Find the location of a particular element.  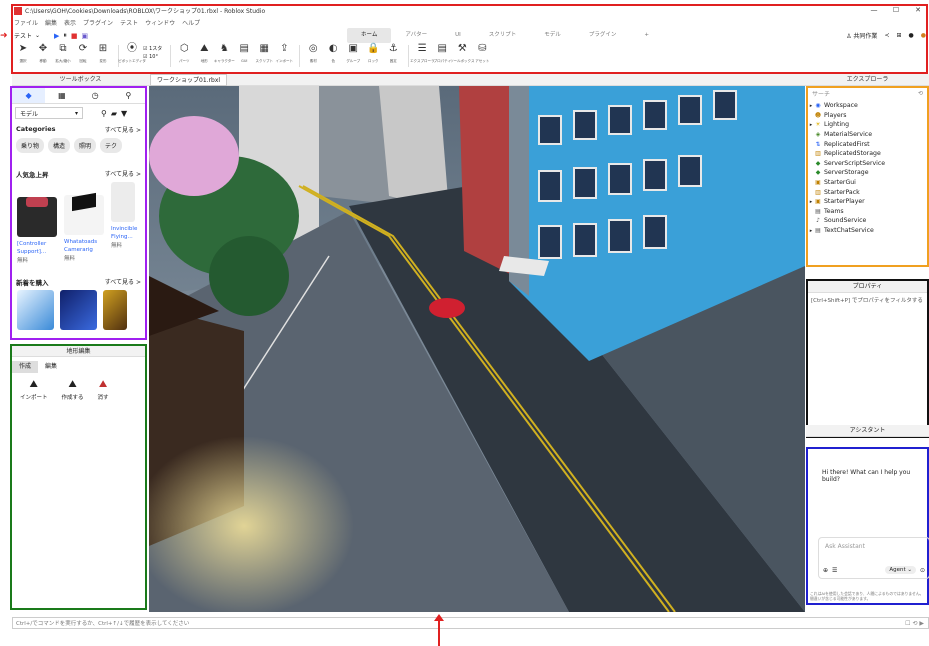

trending-heading: 人気急上昇 is located at coordinates (32, 175).